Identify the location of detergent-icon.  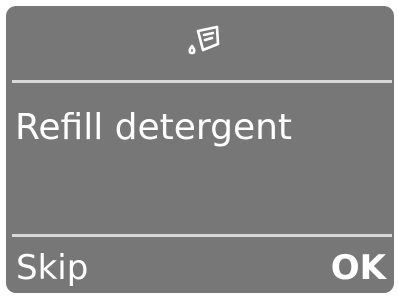
(203, 42).